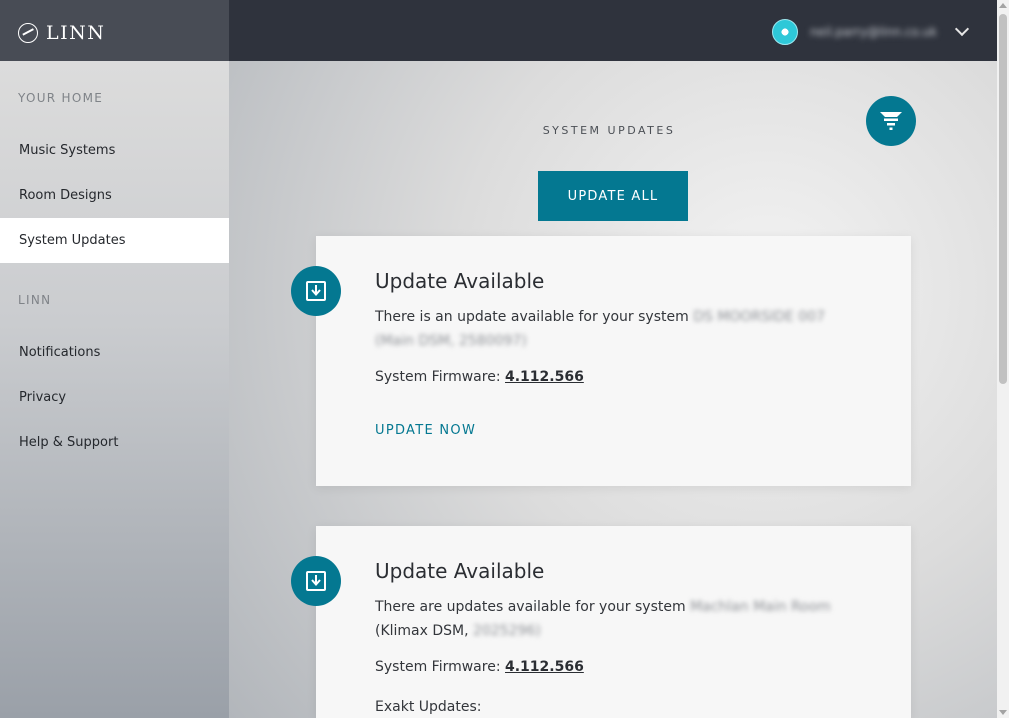 This screenshot has height=718, width=1009. What do you see at coordinates (114, 352) in the screenshot?
I see `sidebar-item-notifications: Notifications` at bounding box center [114, 352].